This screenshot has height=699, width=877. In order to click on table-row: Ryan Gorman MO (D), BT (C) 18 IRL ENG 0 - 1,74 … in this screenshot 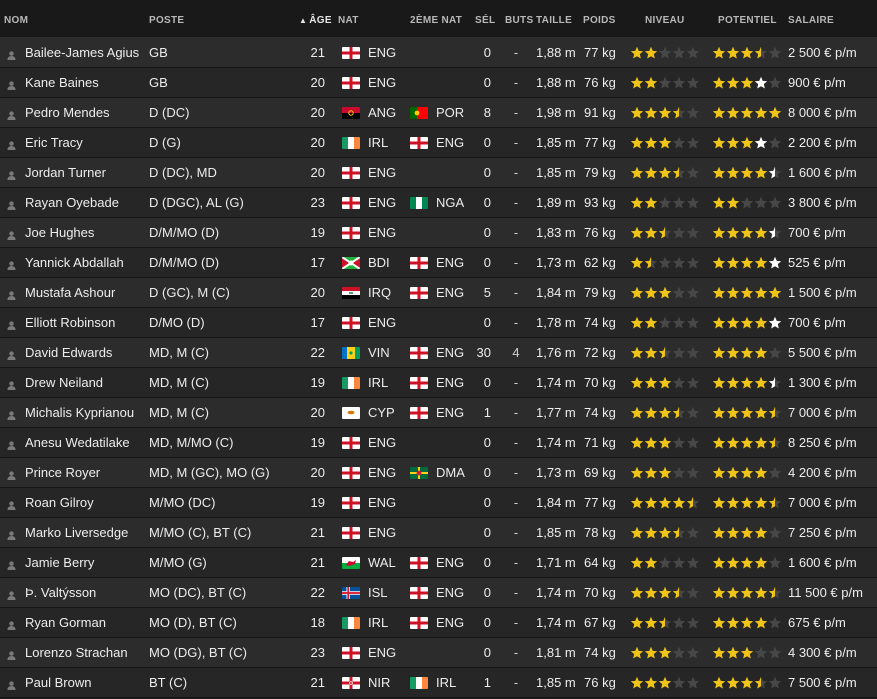, I will do `click(438, 623)`.